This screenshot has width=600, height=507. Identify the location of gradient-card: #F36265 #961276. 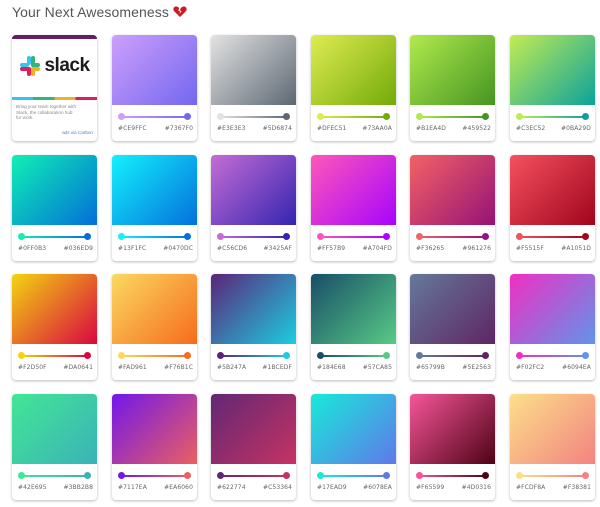
(452, 208).